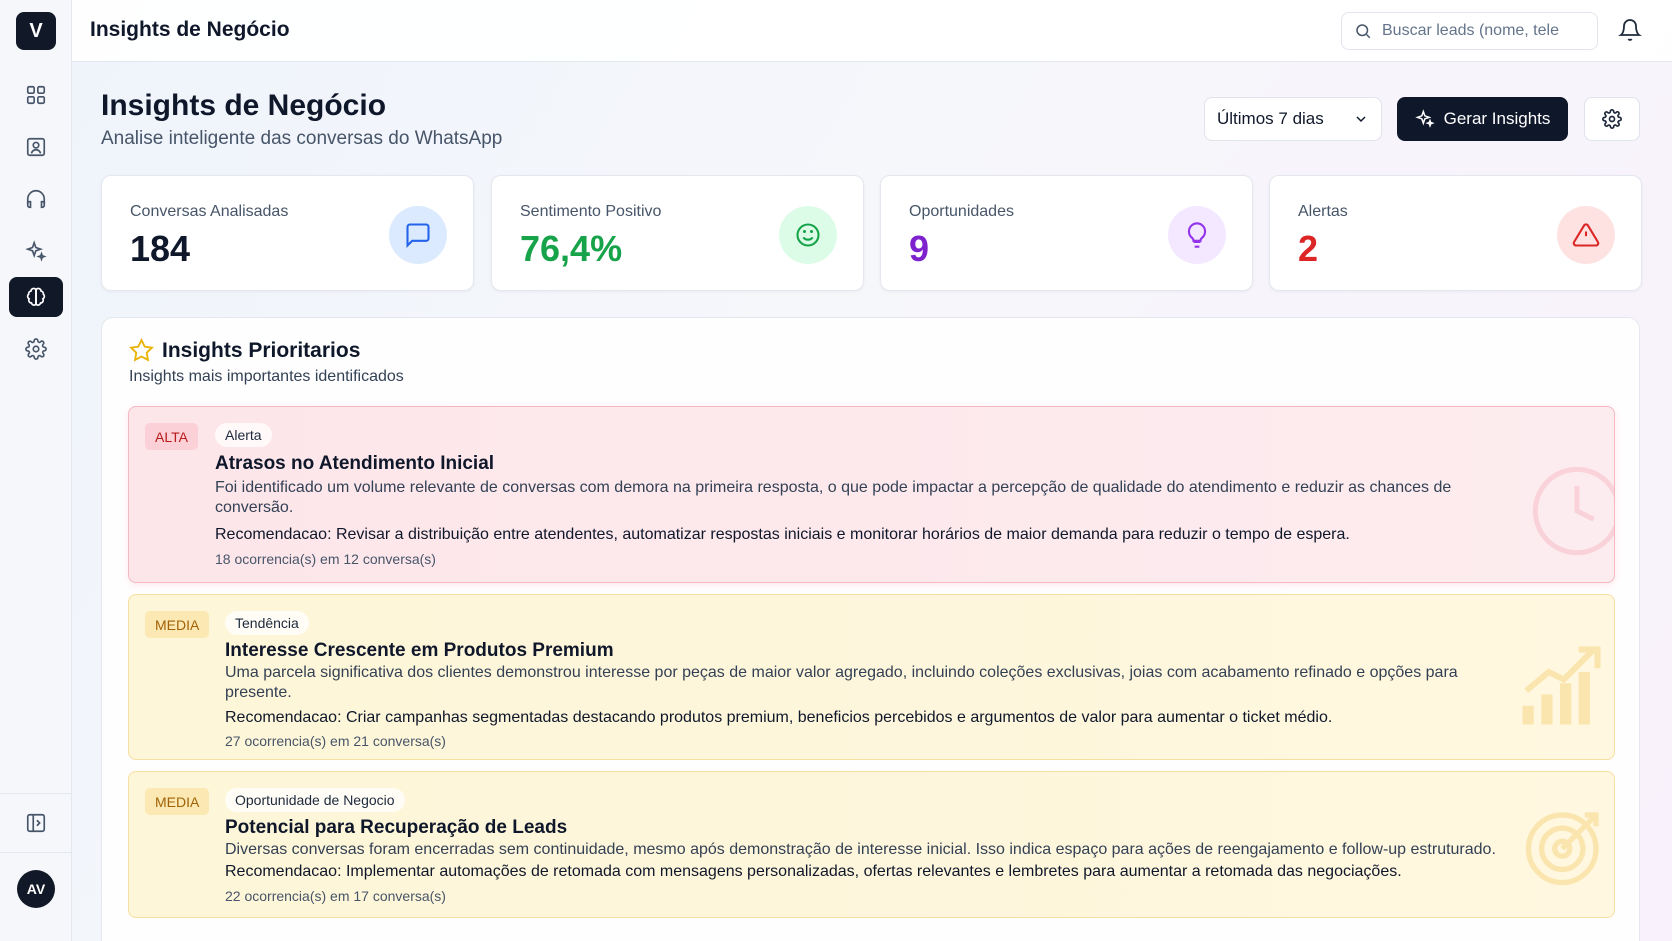 This screenshot has height=941, width=1672. Describe the element at coordinates (36, 31) in the screenshot. I see `app-logo: V` at that location.